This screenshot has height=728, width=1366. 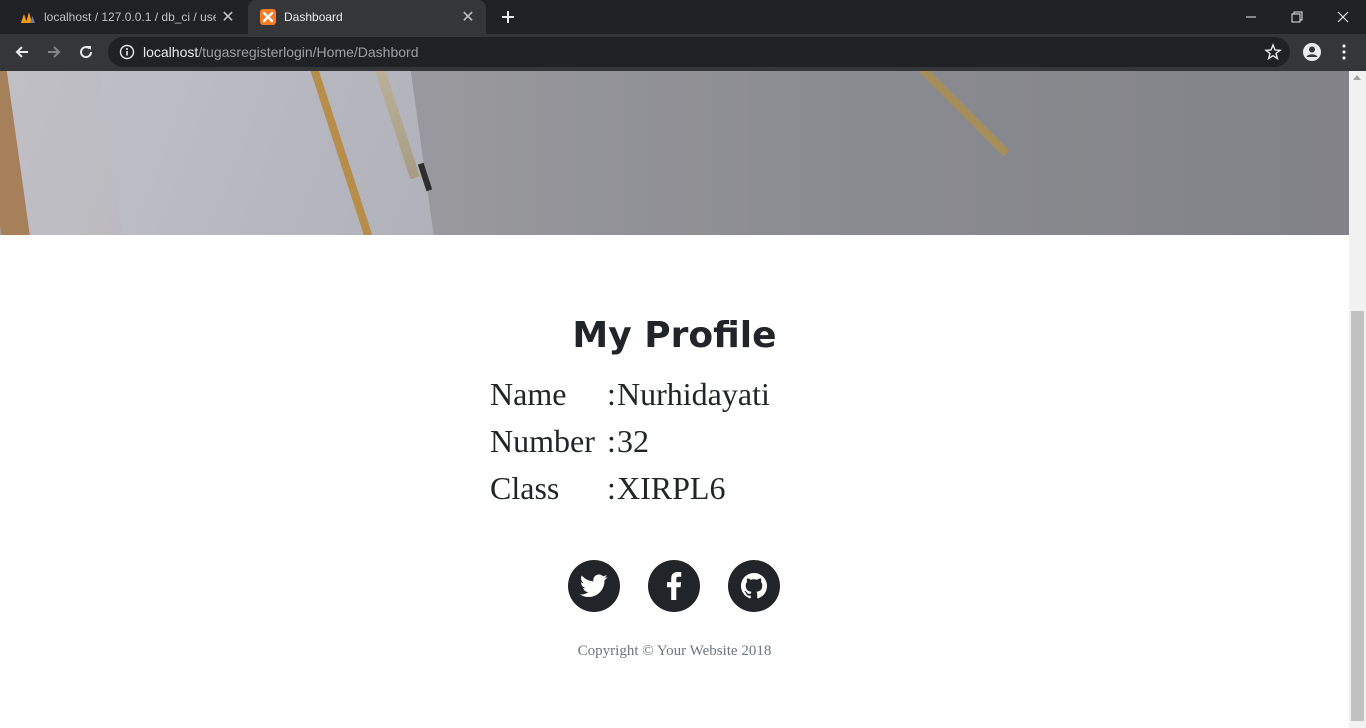 I want to click on row-label: Name, so click(x=528, y=394).